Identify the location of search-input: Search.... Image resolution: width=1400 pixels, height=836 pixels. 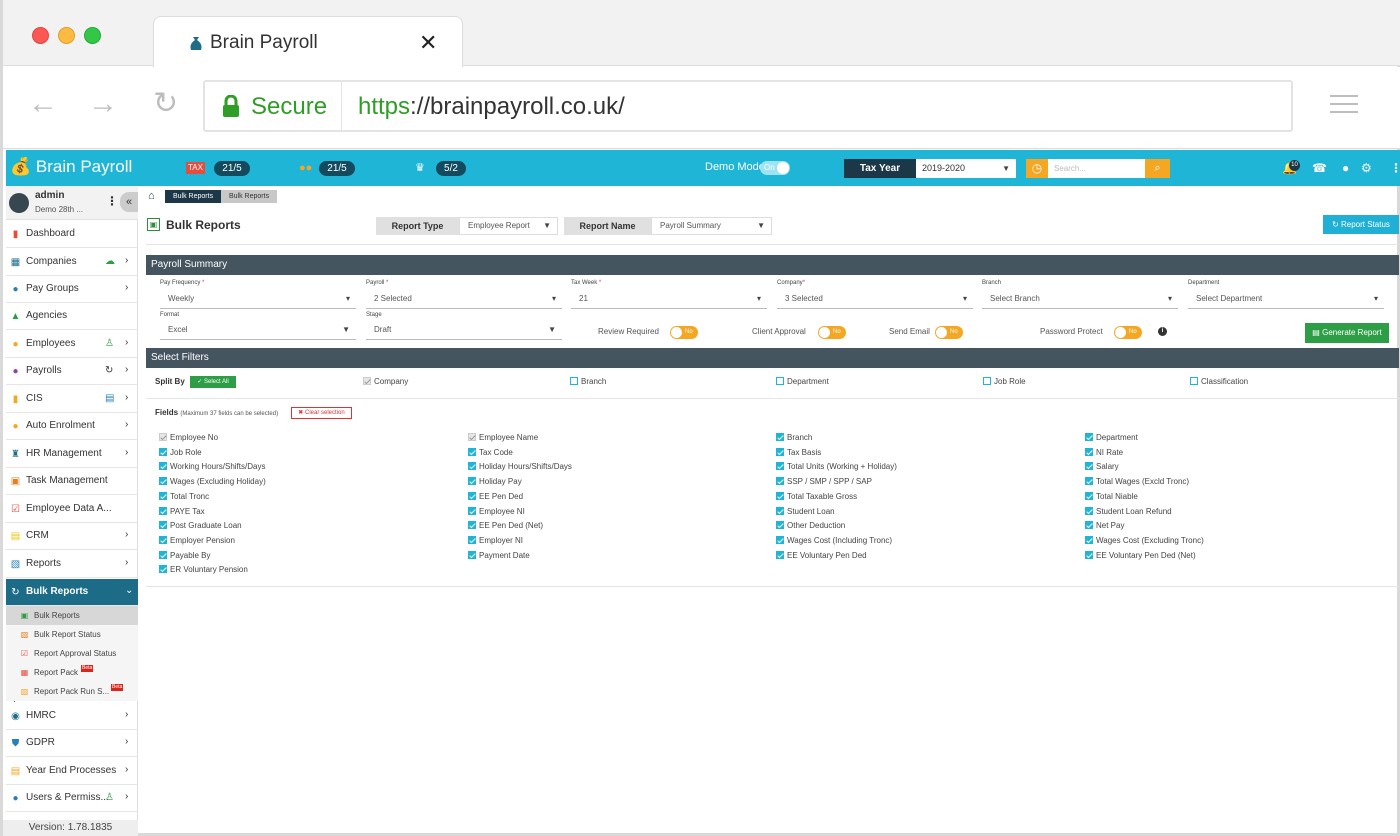
(1096, 168).